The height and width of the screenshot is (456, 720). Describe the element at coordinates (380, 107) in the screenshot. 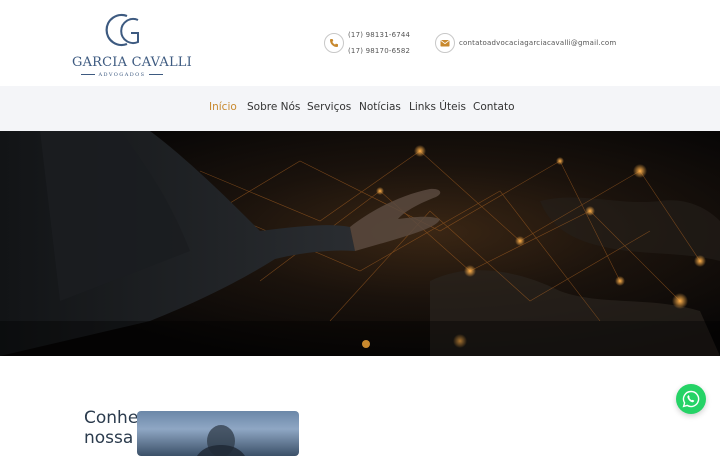

I see `nav-item-noticias: Notícias` at that location.